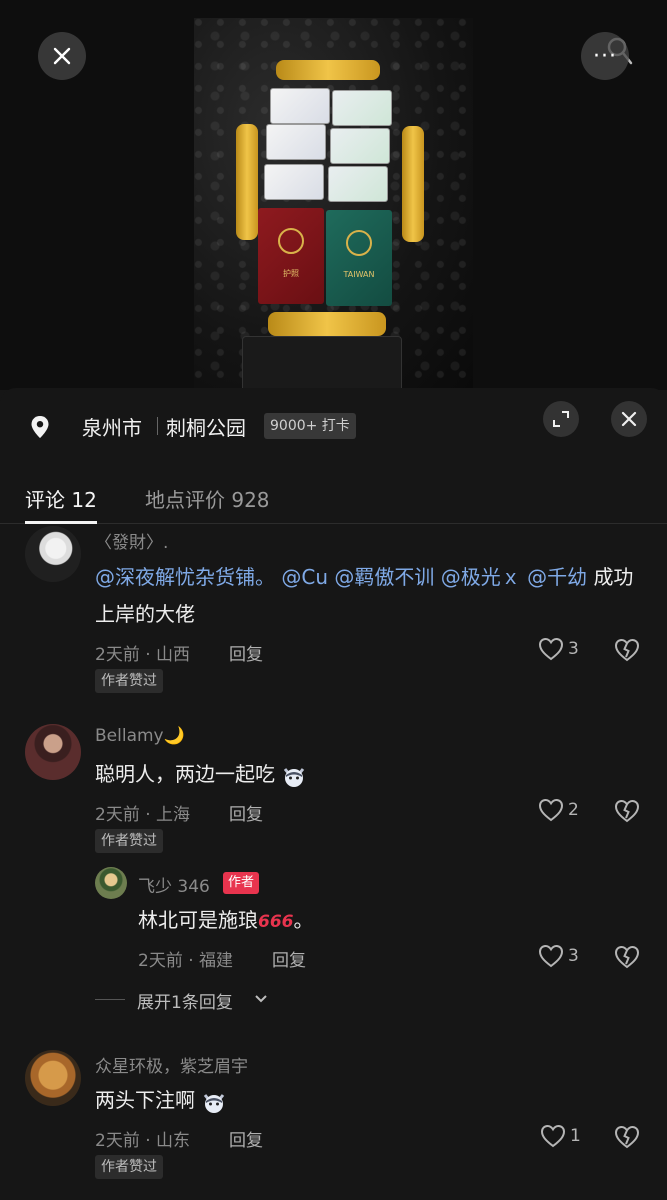 Image resolution: width=667 pixels, height=1200 pixels. What do you see at coordinates (40, 427) in the screenshot?
I see `location-pin-icon` at bounding box center [40, 427].